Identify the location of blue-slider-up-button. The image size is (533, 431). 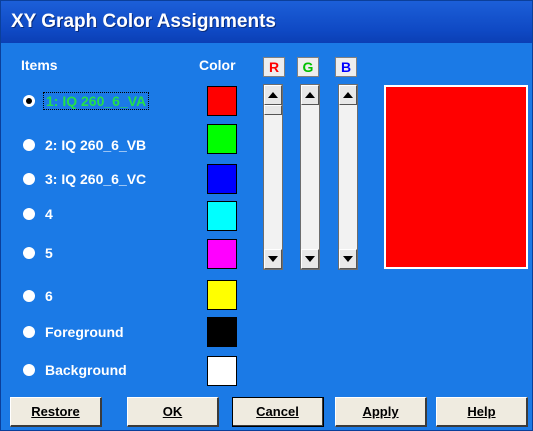
(348, 95).